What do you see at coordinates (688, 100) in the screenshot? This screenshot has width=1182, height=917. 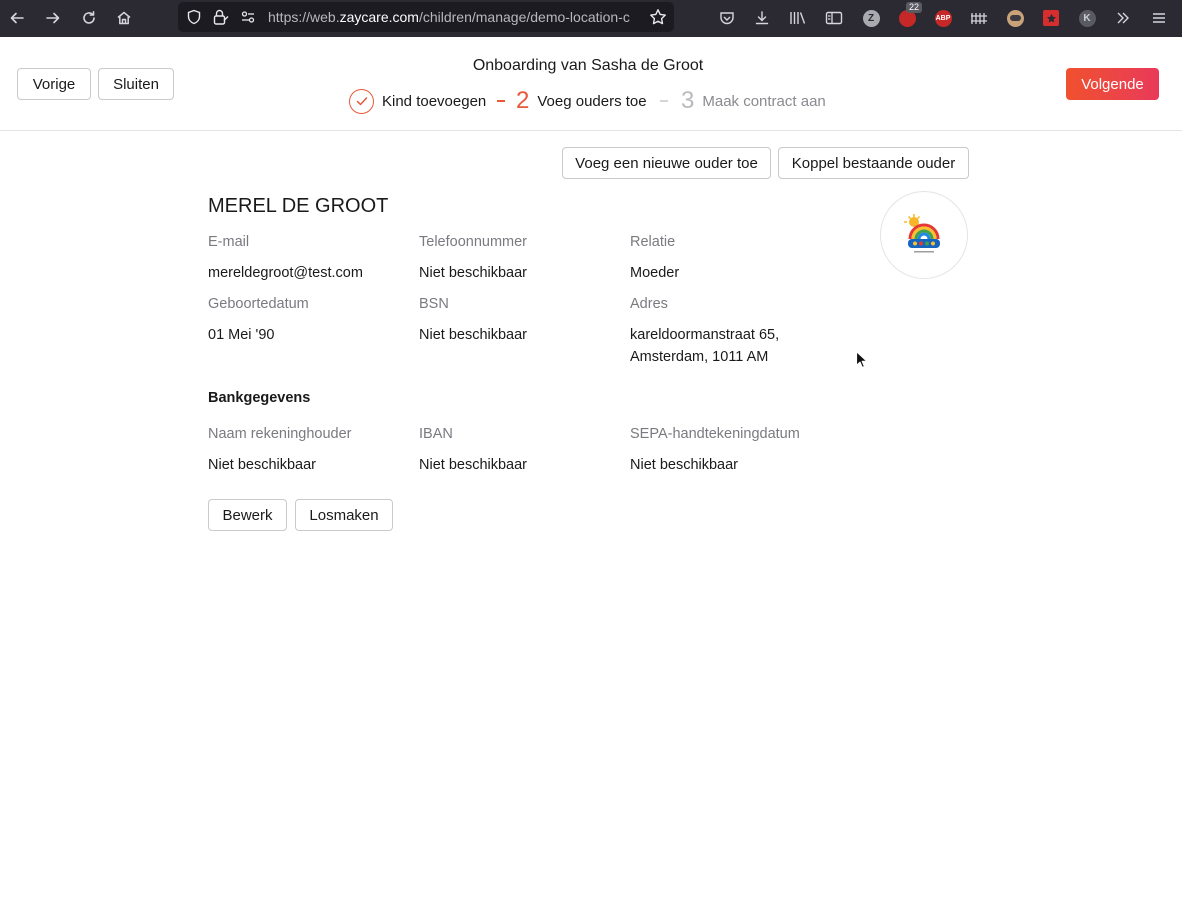 I see `step-number: 3` at bounding box center [688, 100].